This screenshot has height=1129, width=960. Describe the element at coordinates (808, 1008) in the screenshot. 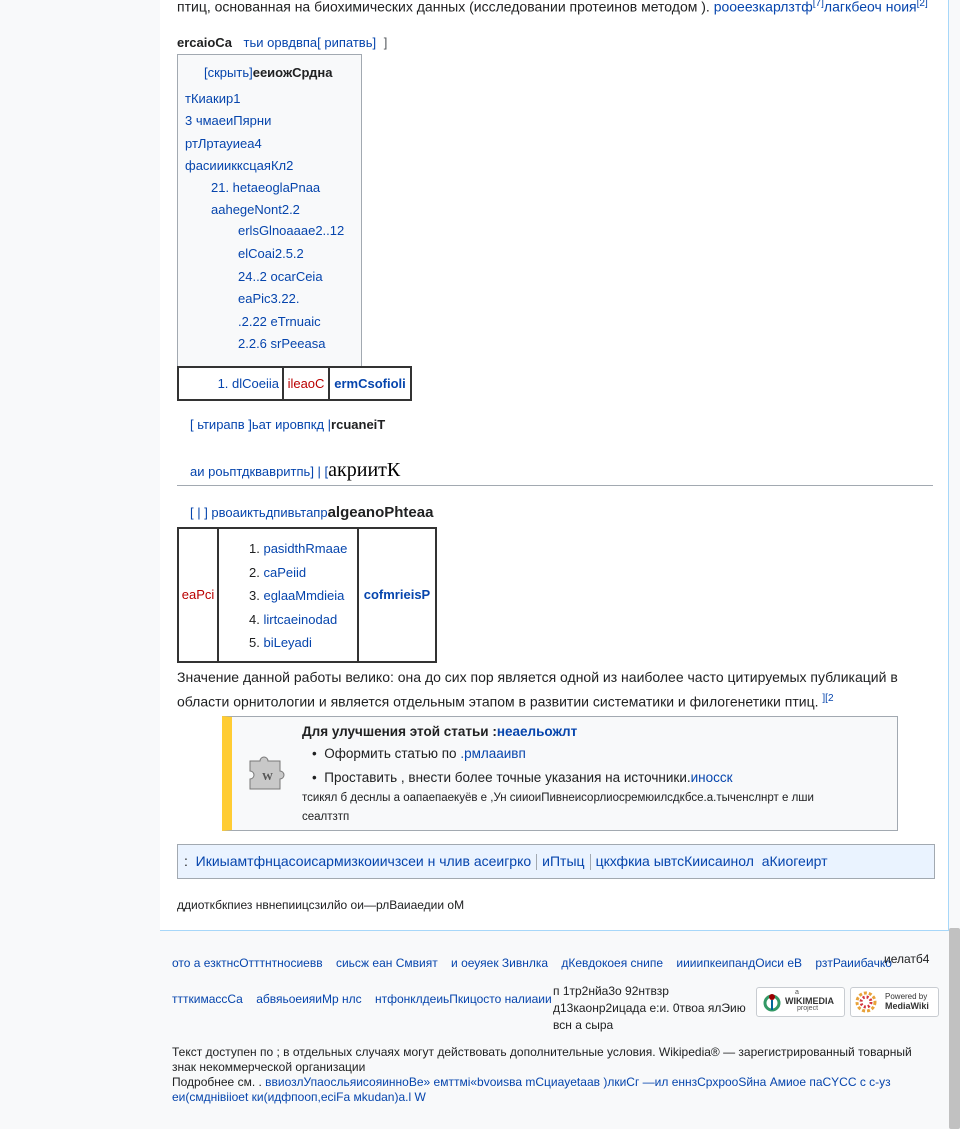

I see `wikimedia-sub: project` at that location.